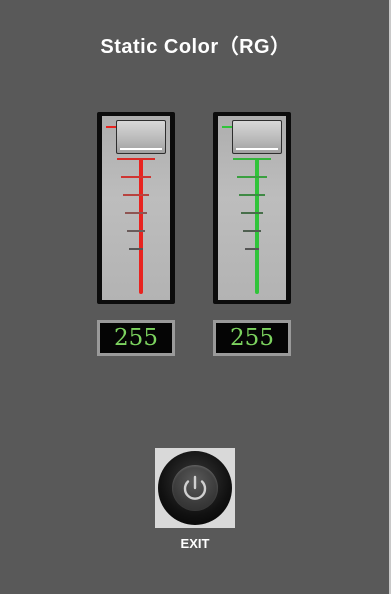 This screenshot has width=391, height=594. Describe the element at coordinates (257, 226) in the screenshot. I see `green-slider-rail` at that location.